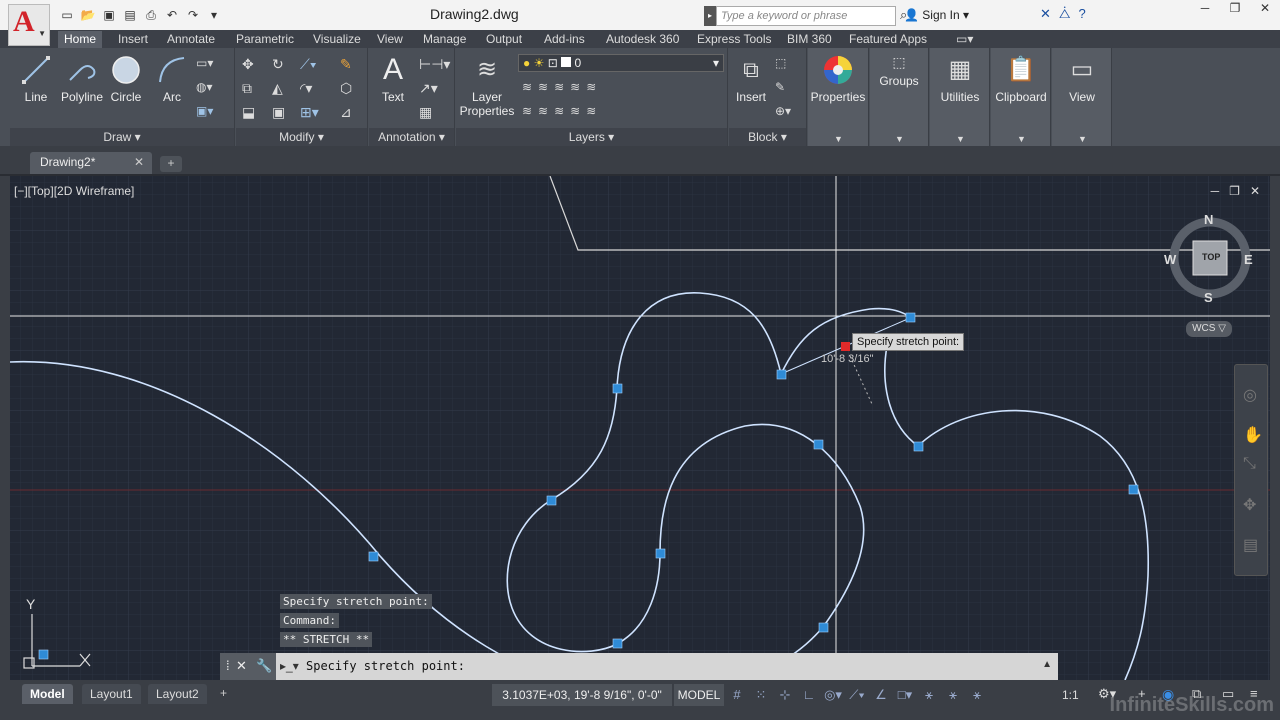 This screenshot has height=720, width=1280. Describe the element at coordinates (710, 16) in the screenshot. I see `search-expand-icon: ▸` at that location.